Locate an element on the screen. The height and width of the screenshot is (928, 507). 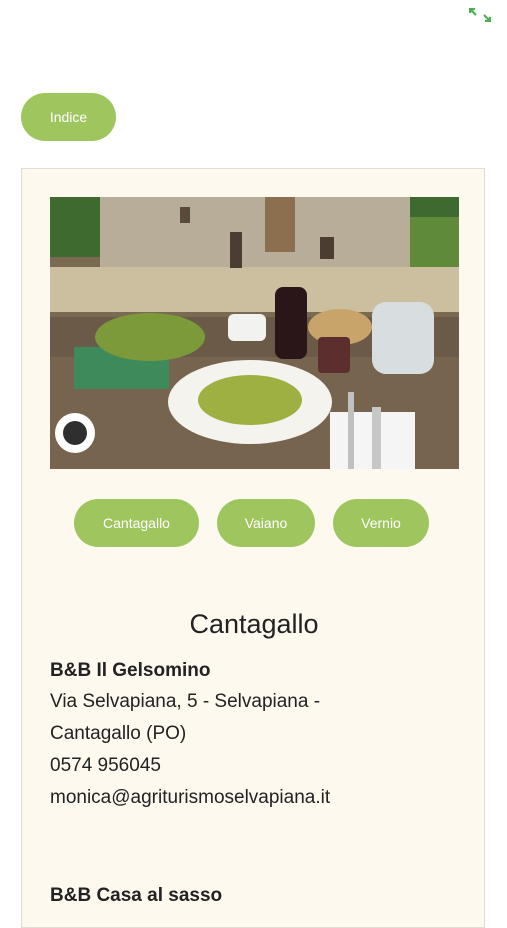
listing-address: Via Selvapiana, 5 - Selvapiana - is located at coordinates (185, 701).